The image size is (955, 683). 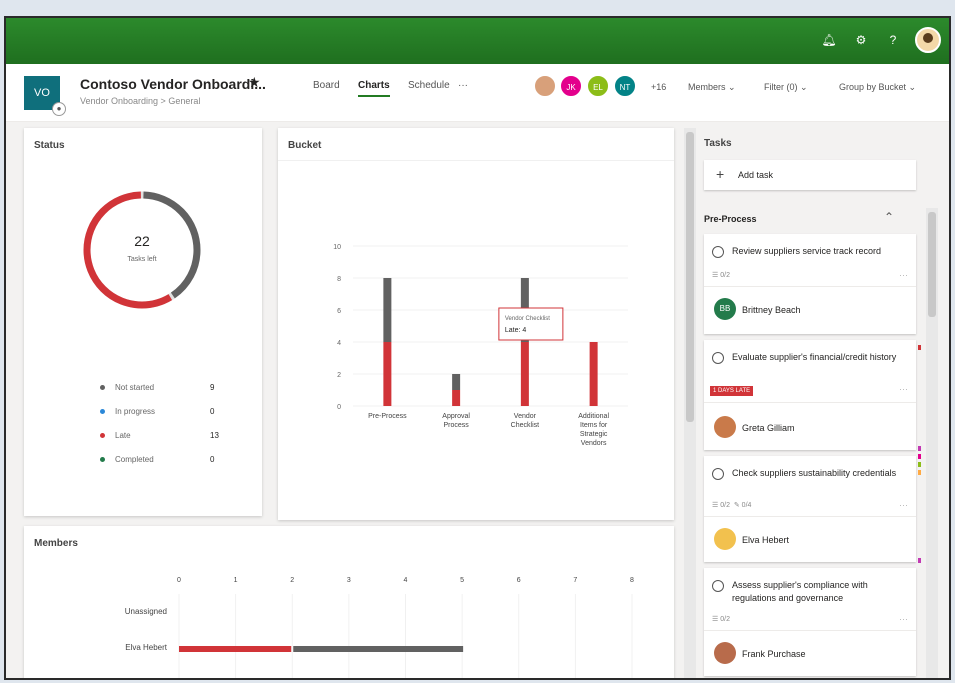 I want to click on bucket-title: Bucket, so click(x=305, y=145).